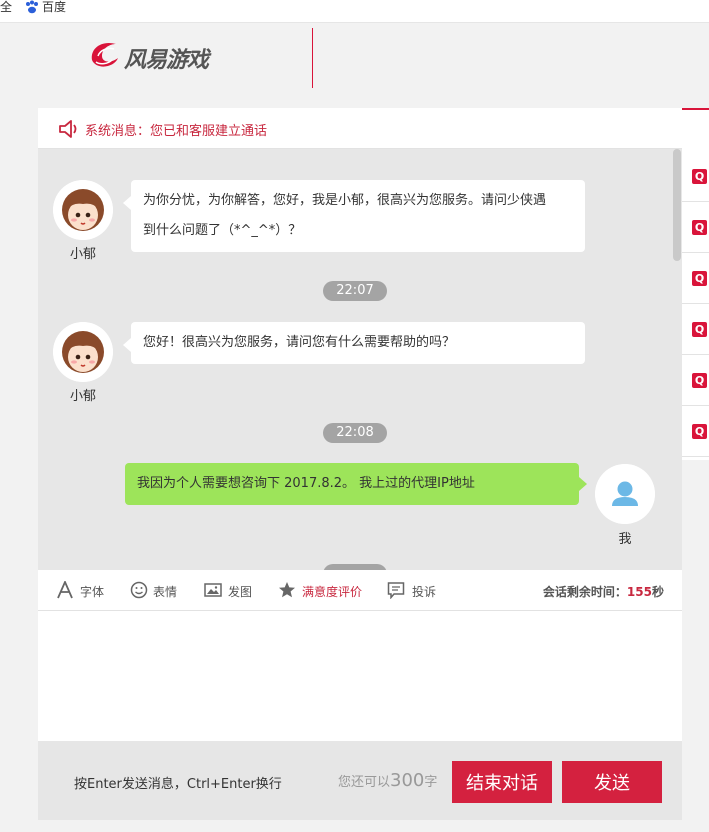  I want to click on scrollbar, so click(677, 359).